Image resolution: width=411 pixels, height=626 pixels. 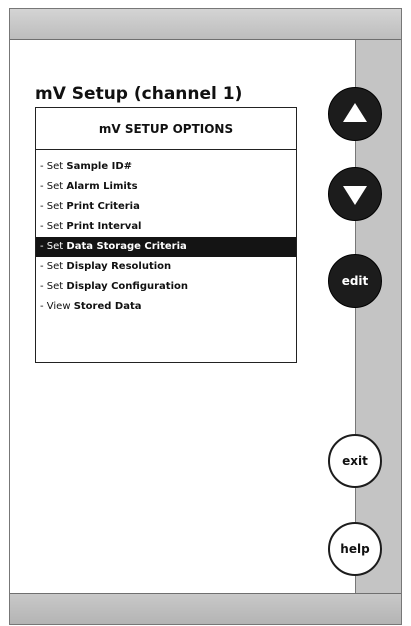 What do you see at coordinates (205, 608) in the screenshot?
I see `bottom-bar` at bounding box center [205, 608].